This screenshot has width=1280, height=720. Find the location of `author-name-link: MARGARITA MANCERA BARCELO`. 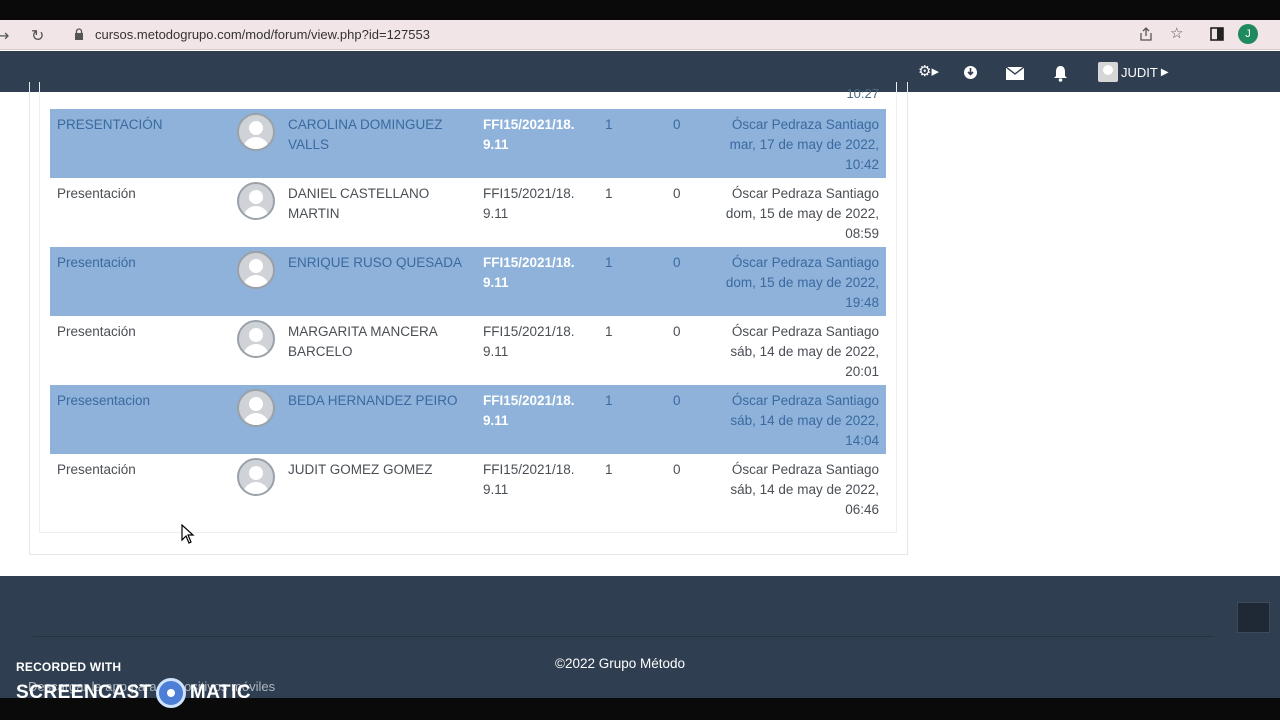

author-name-link: MARGARITA MANCERA BARCELO is located at coordinates (378, 342).